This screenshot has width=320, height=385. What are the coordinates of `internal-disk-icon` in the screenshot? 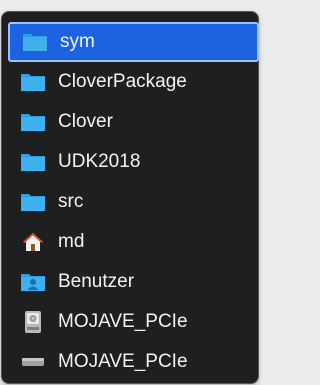 It's located at (33, 322).